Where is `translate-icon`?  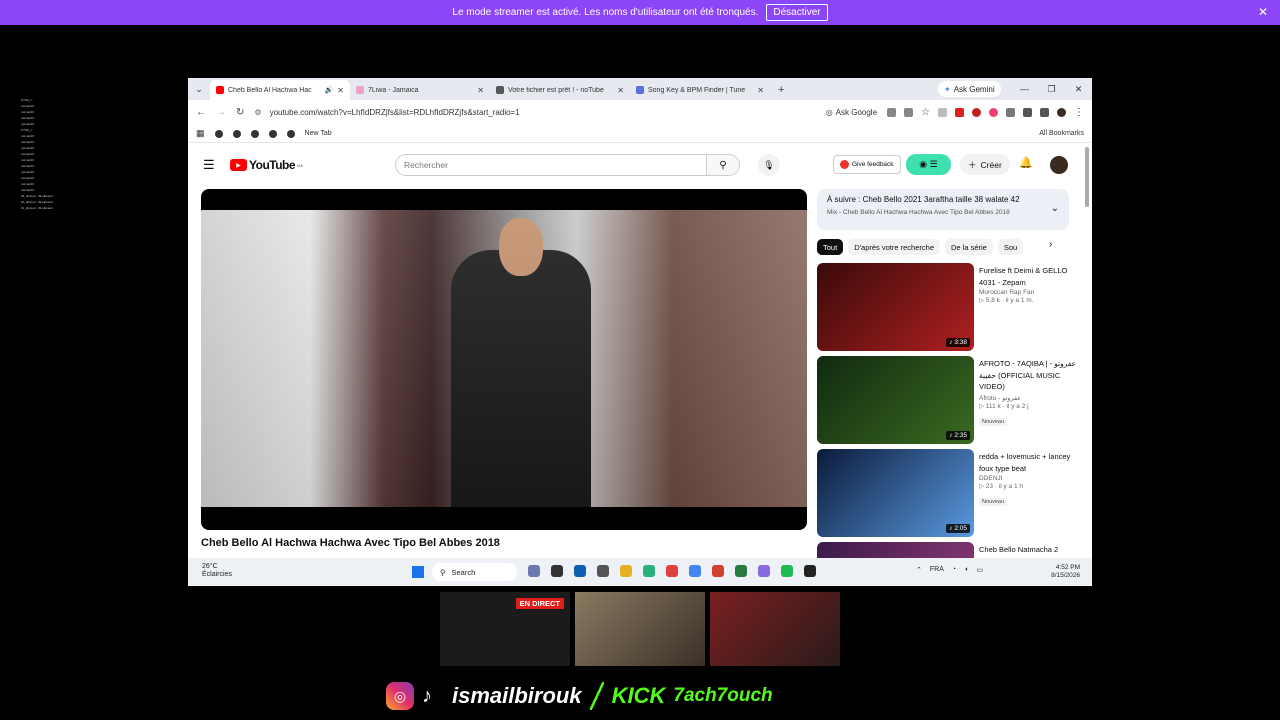 translate-icon is located at coordinates (892, 112).